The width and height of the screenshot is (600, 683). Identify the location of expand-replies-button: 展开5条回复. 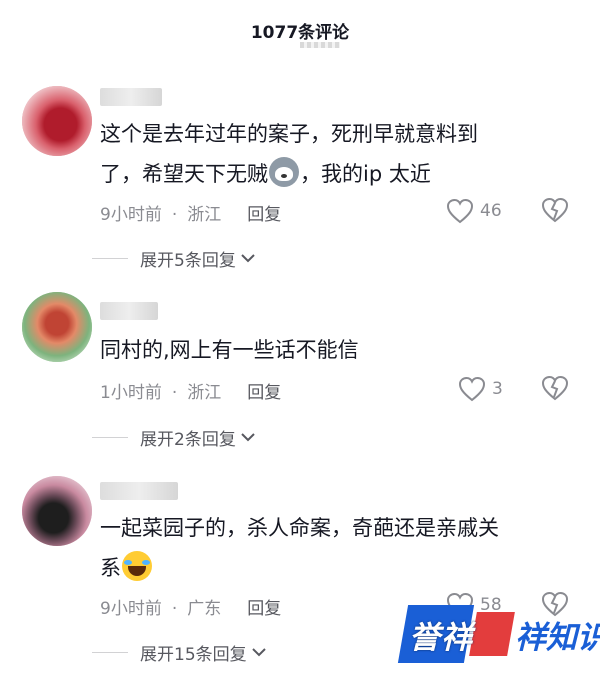
(174, 258).